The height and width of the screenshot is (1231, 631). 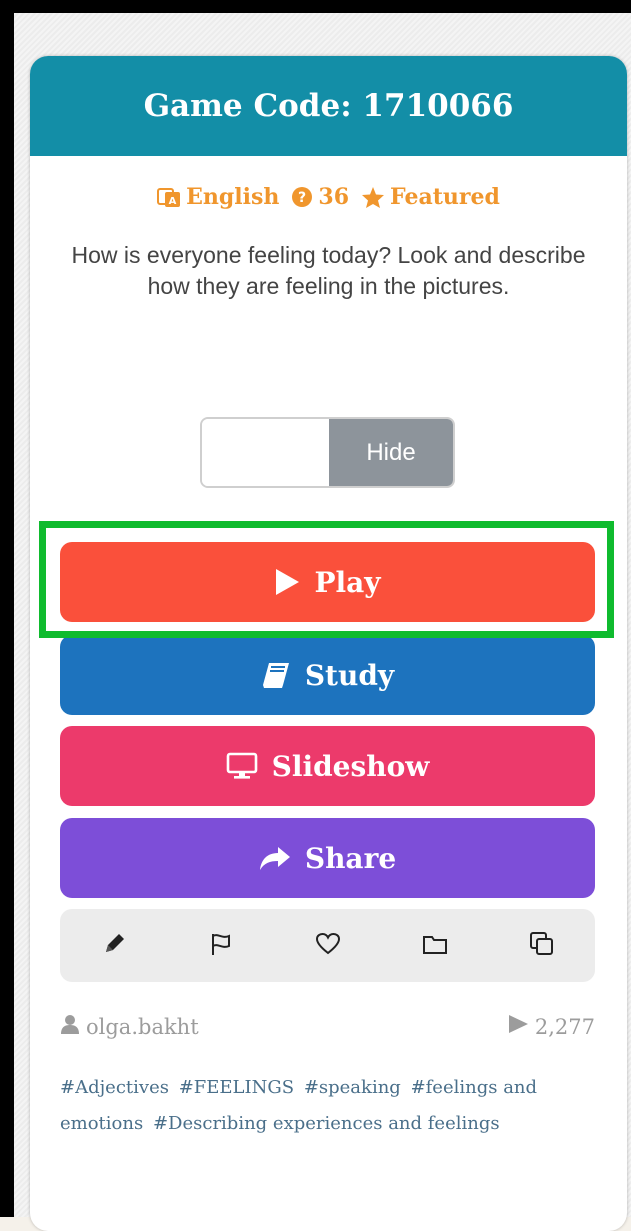 I want to click on heart-icon, so click(x=328, y=946).